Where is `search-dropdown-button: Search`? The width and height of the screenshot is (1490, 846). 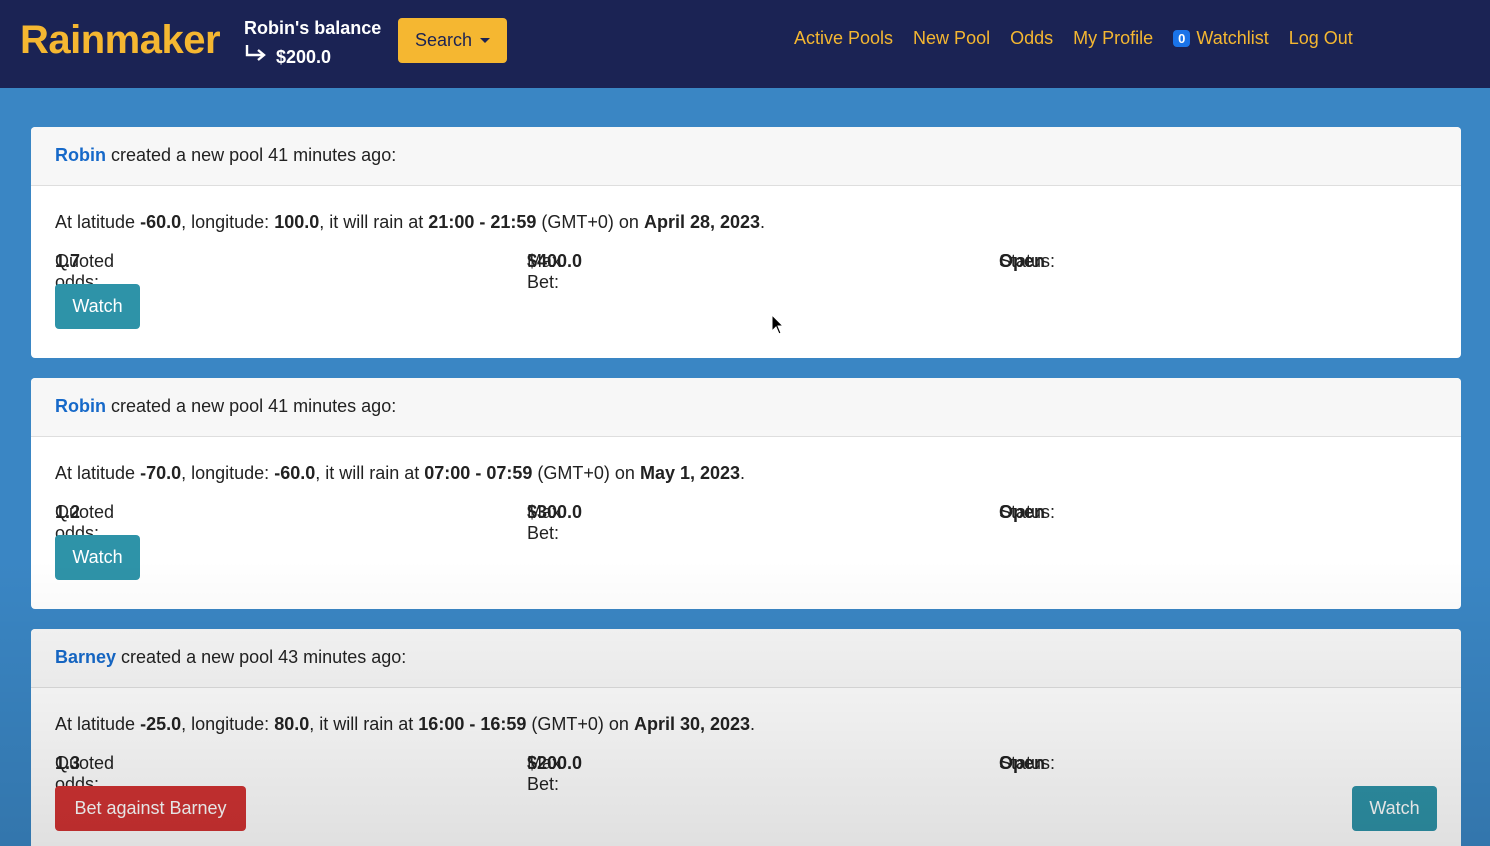
search-dropdown-button: Search is located at coordinates (452, 40).